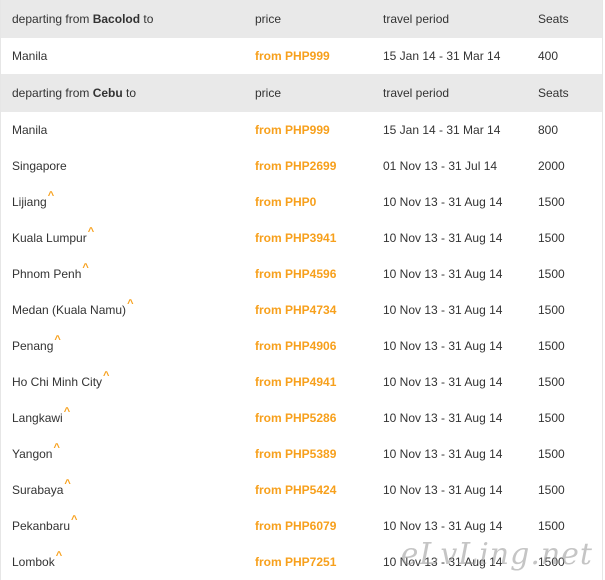 This screenshot has height=580, width=605. Describe the element at coordinates (38, 490) in the screenshot. I see `destination-name: Surabaya` at that location.